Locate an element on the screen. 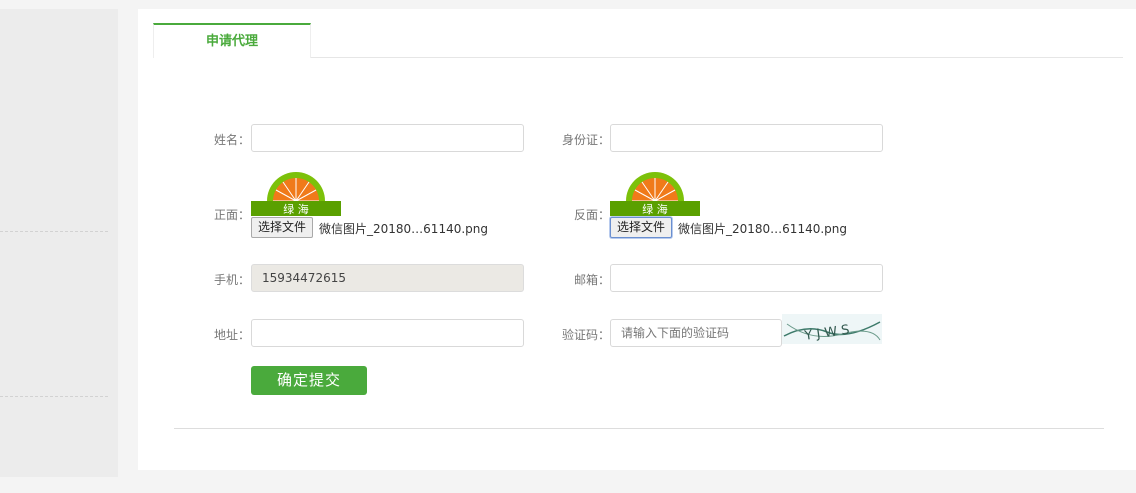 The image size is (1136, 493). sidebar-group-1: 中心 订单 评价 券 积分 收藏 提现 理商 is located at coordinates (54, 123).